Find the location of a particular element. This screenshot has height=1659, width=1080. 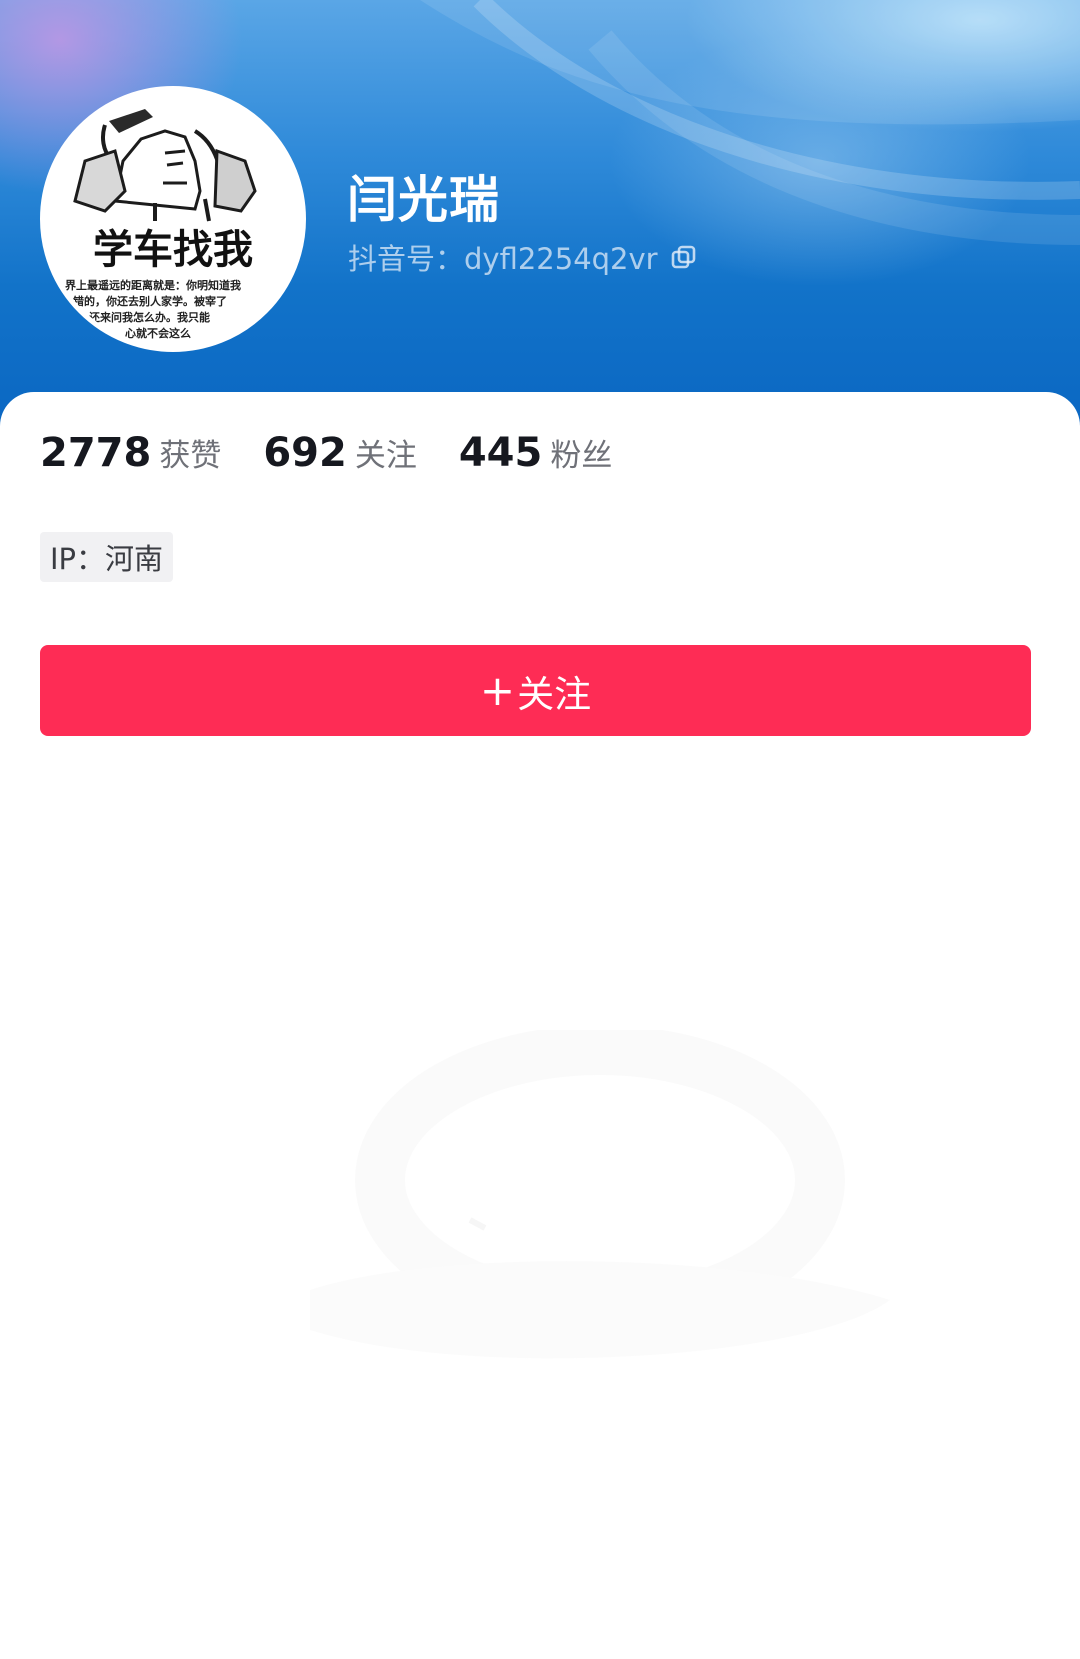

ip-location-tag: IP：河南 is located at coordinates (107, 557).